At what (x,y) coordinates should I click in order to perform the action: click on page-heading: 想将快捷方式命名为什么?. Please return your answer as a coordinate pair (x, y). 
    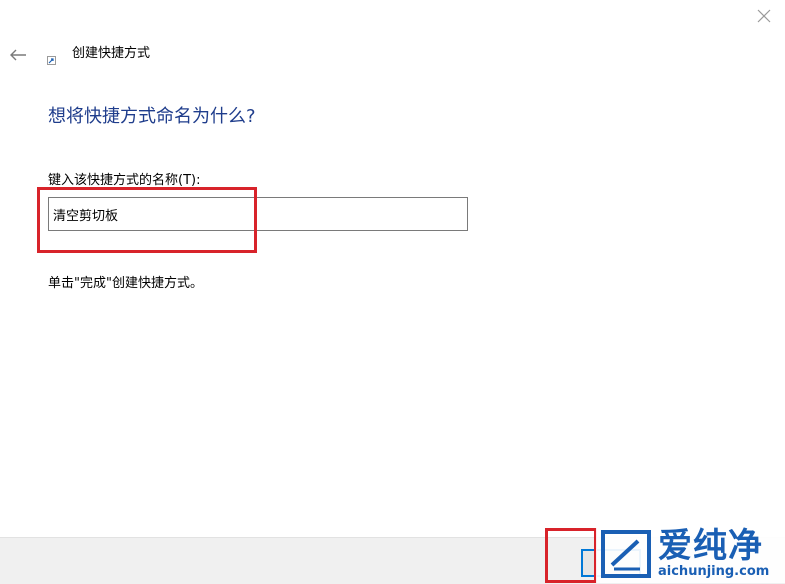
    Looking at the image, I should click on (152, 116).